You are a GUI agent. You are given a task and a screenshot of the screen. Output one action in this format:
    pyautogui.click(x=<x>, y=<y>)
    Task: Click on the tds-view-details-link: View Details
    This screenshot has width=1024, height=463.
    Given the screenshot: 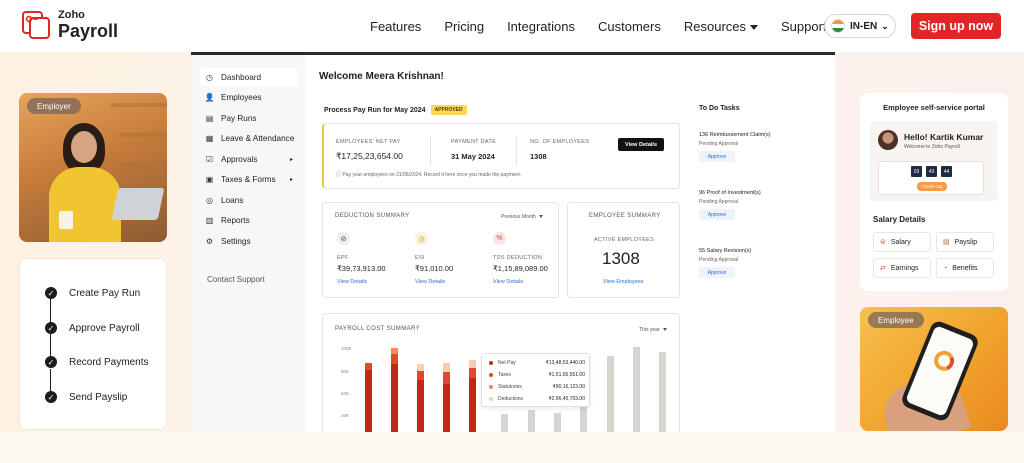 What is the action you would take?
    pyautogui.click(x=508, y=282)
    